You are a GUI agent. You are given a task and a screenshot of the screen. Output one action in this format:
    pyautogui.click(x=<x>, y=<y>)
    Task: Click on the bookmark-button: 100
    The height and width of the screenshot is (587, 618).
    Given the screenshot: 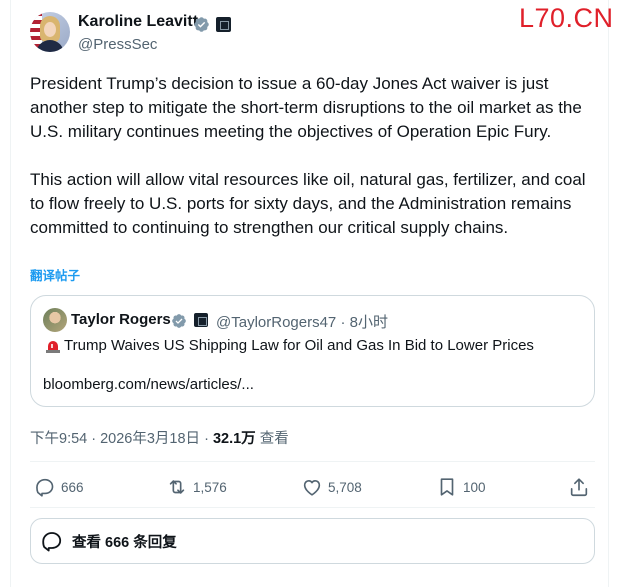 What is the action you would take?
    pyautogui.click(x=461, y=487)
    